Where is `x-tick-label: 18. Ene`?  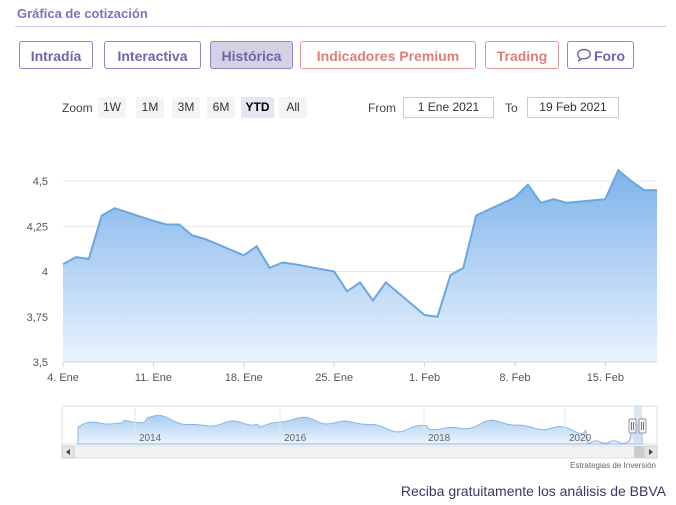 x-tick-label: 18. Ene is located at coordinates (244, 378).